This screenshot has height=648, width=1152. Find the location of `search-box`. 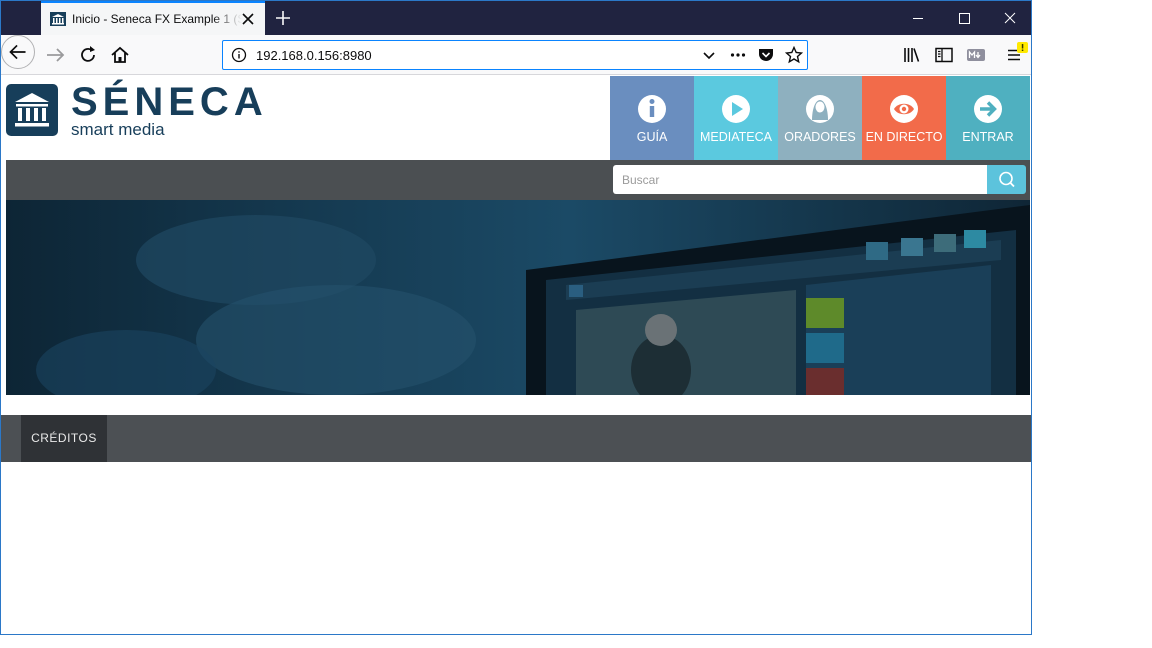

search-box is located at coordinates (800, 179).